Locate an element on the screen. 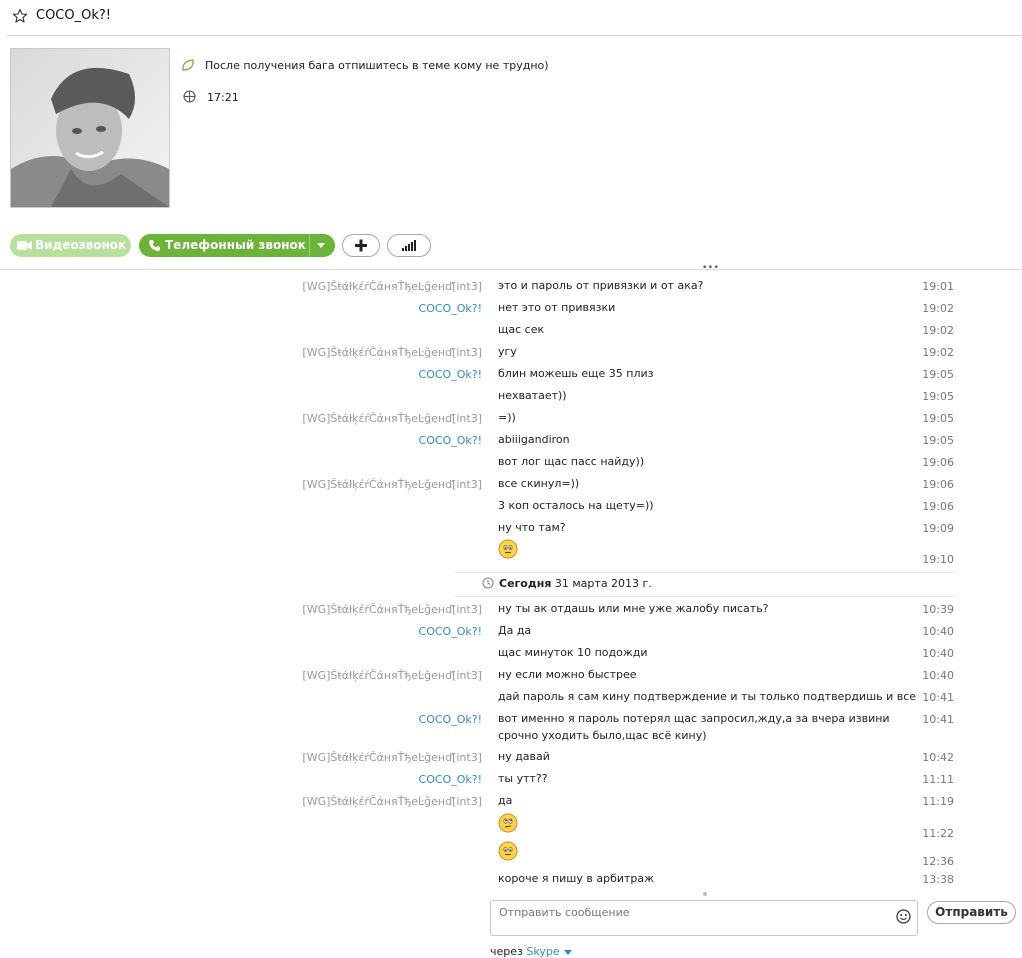 The image size is (1022, 958). video-call-button: Видеозвонок is located at coordinates (70, 245).